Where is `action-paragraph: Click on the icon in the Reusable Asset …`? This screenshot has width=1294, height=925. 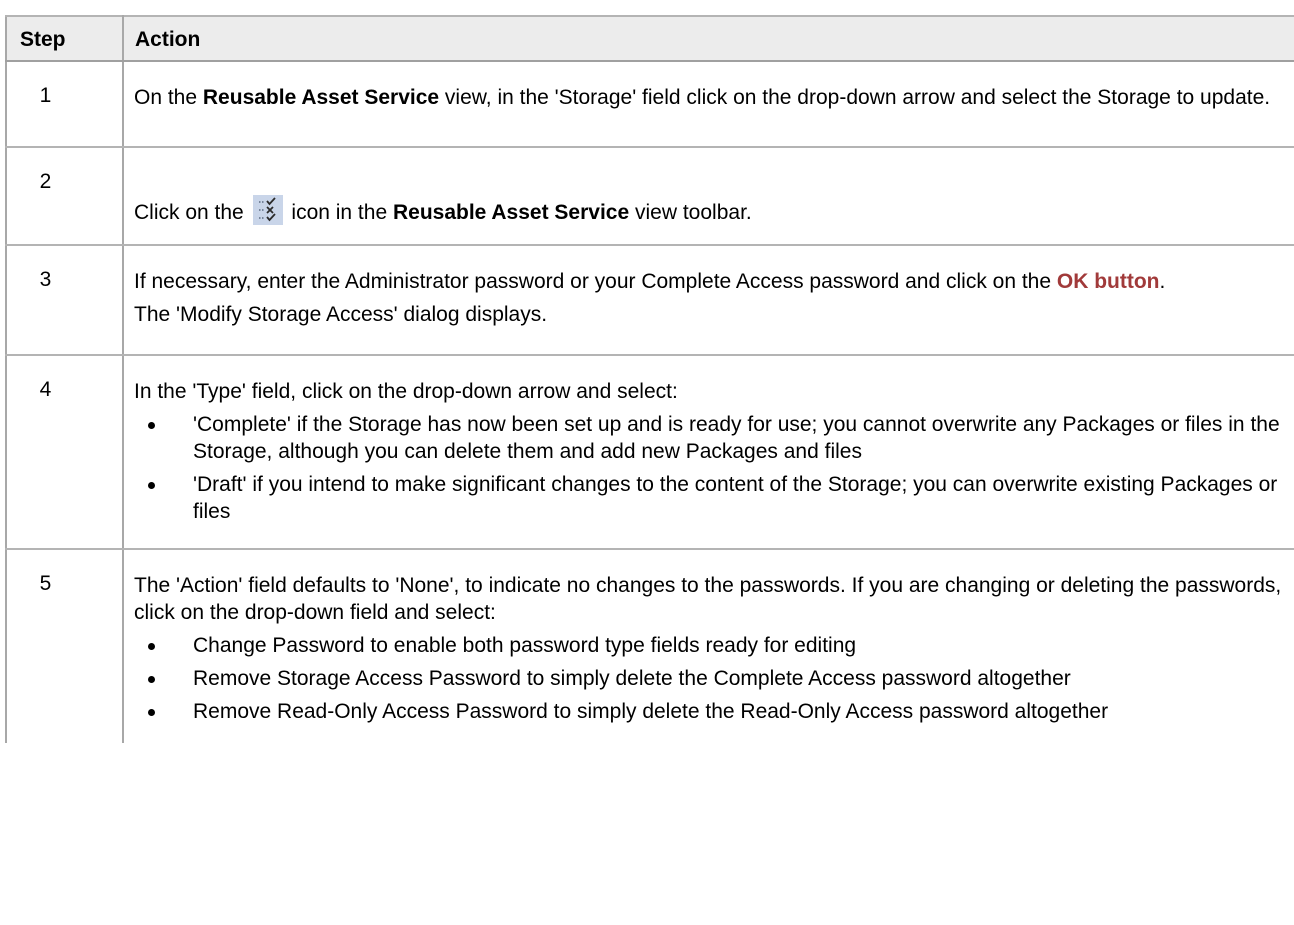
action-paragraph: Click on the icon in the Reusable Asset … is located at coordinates (709, 210).